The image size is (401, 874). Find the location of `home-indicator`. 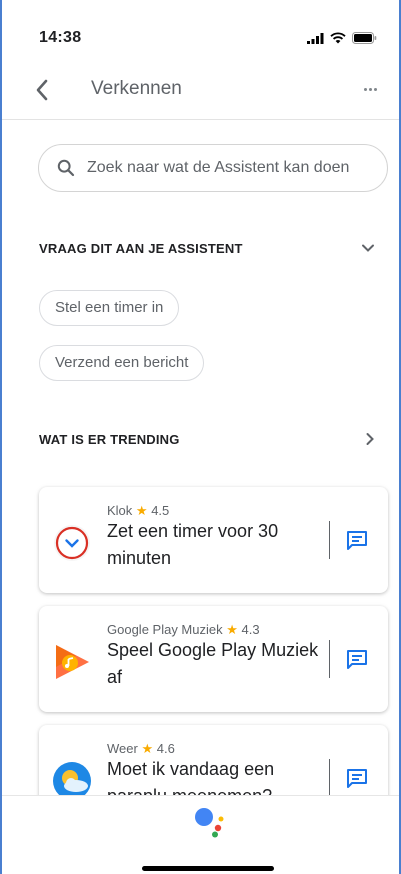

home-indicator is located at coordinates (208, 868).